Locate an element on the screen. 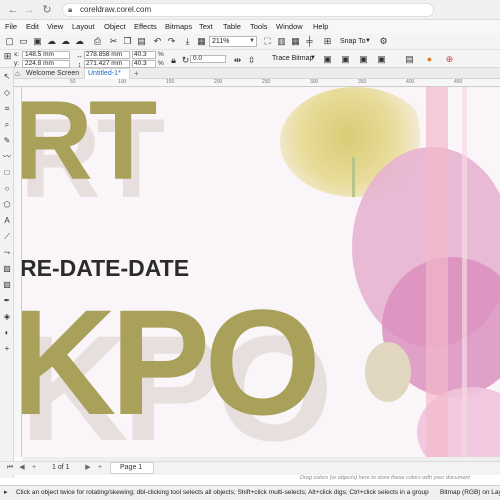 This screenshot has height=500, width=500. text-tool-icon: A is located at coordinates (7, 221).